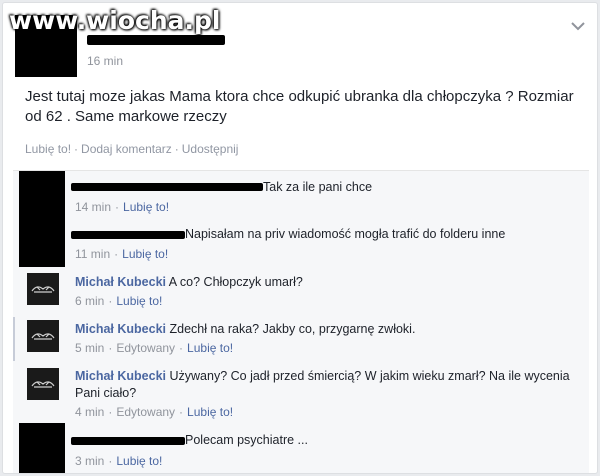 This screenshot has width=600, height=476. What do you see at coordinates (89, 461) in the screenshot?
I see `comment-time: 3 min` at bounding box center [89, 461].